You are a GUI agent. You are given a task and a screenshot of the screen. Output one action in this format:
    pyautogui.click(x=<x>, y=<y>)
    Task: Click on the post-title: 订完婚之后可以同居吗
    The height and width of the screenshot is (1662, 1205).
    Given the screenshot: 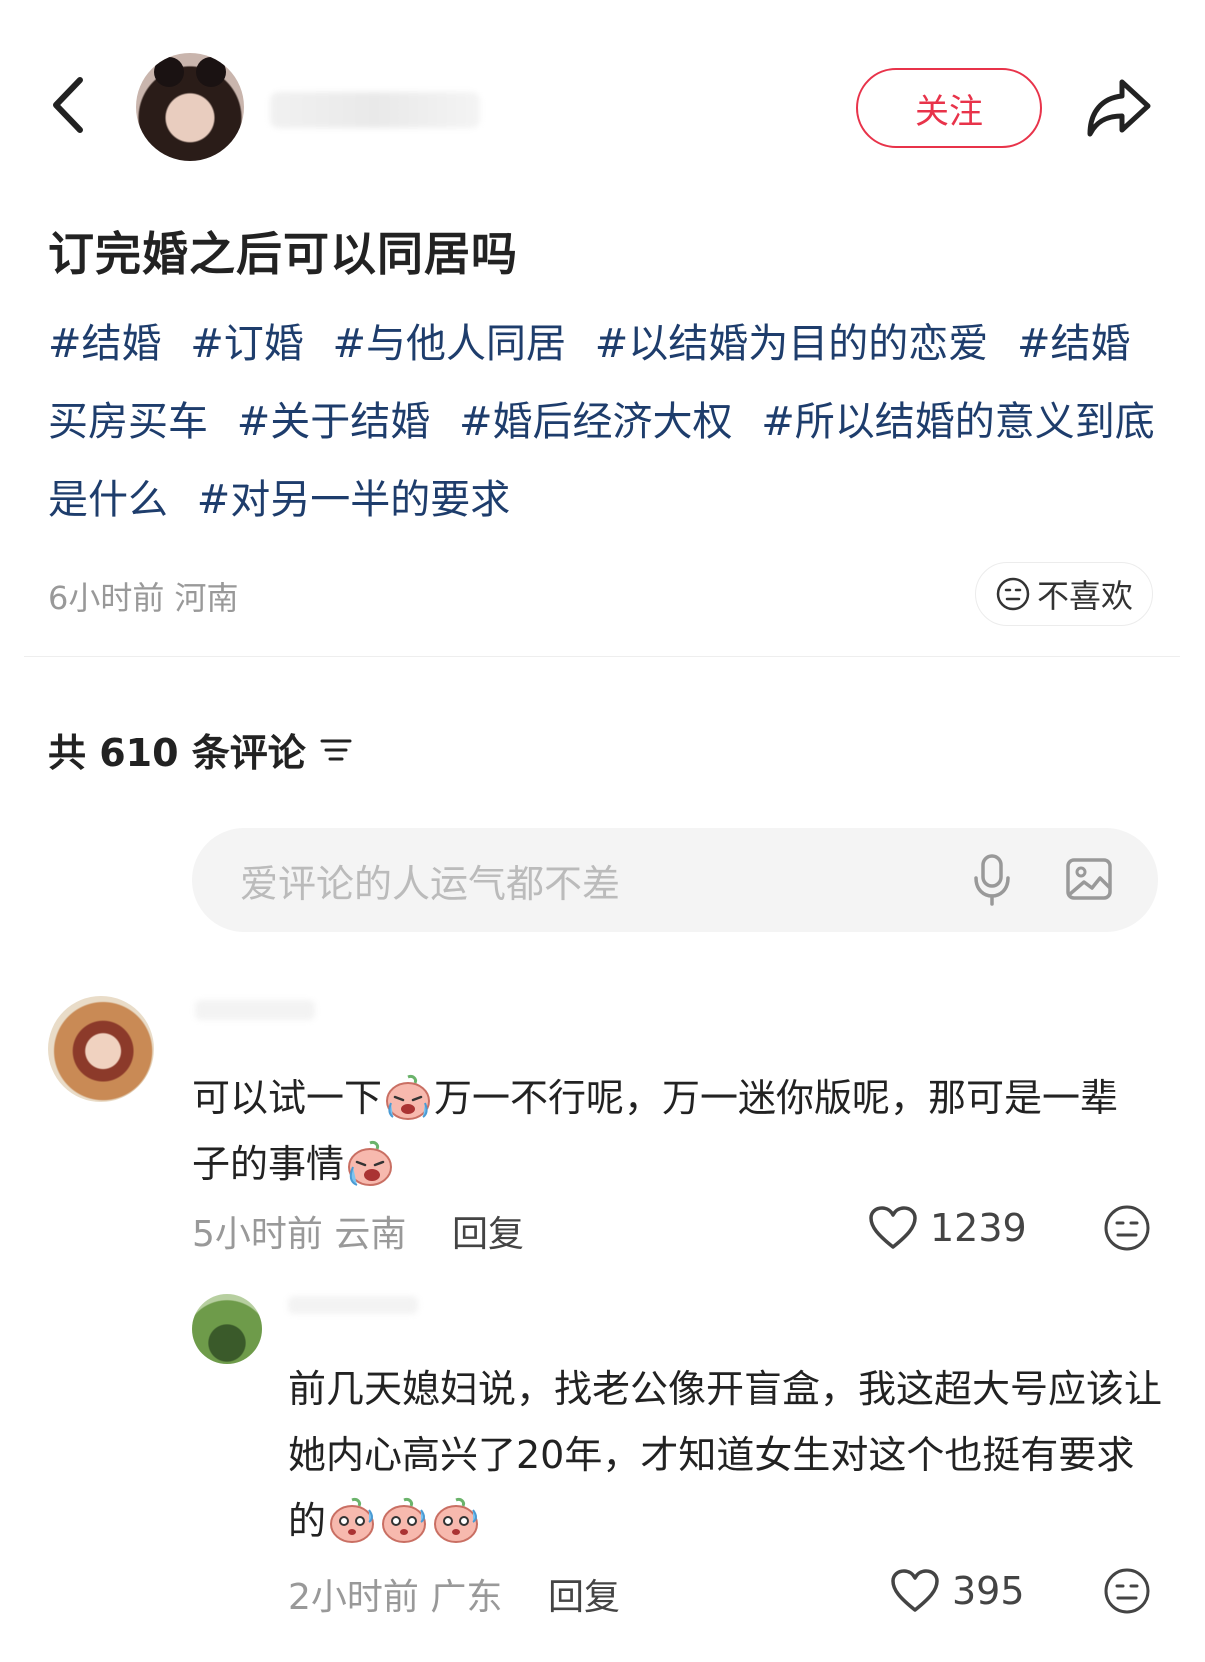 What is the action you would take?
    pyautogui.click(x=283, y=254)
    